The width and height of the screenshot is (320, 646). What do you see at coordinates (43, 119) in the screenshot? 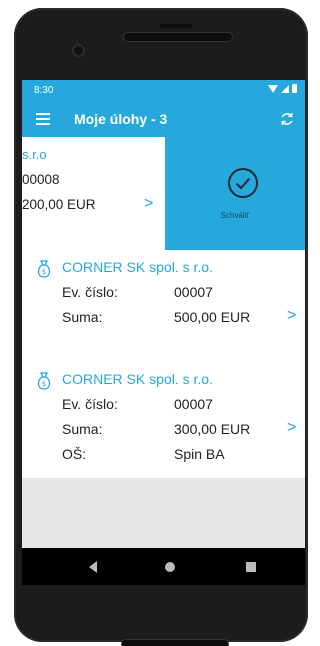
I see `menu-icon` at bounding box center [43, 119].